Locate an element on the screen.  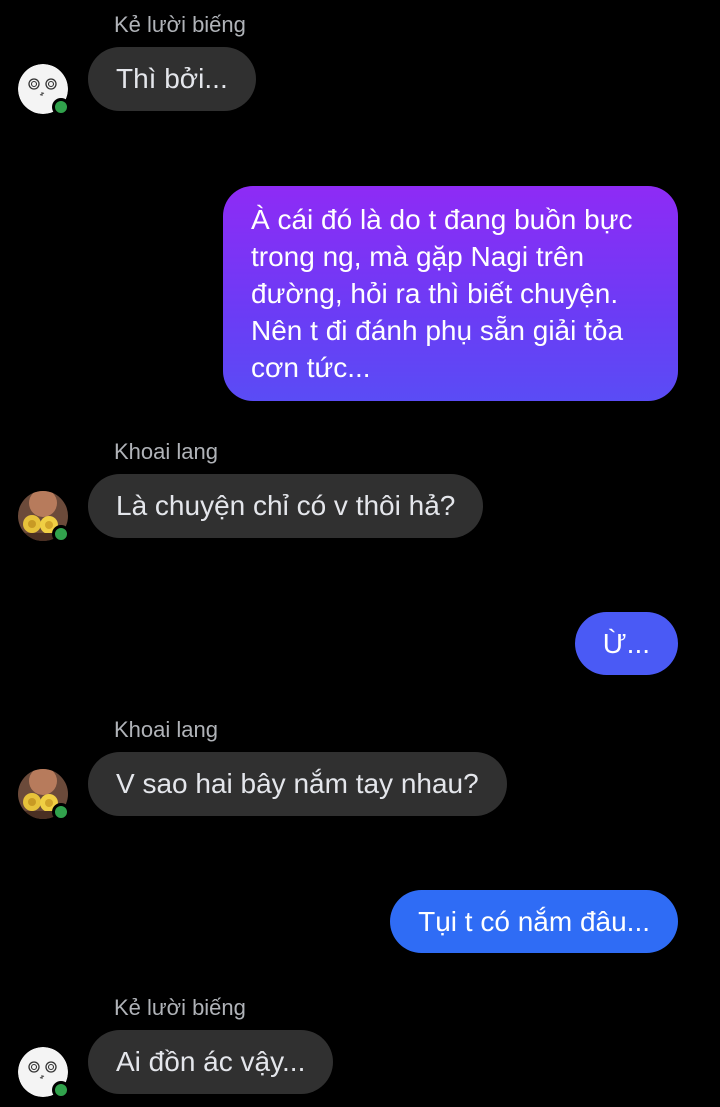
message-bubble-incoming: V sao hai bây nắm tay nhau? is located at coordinates (297, 784).